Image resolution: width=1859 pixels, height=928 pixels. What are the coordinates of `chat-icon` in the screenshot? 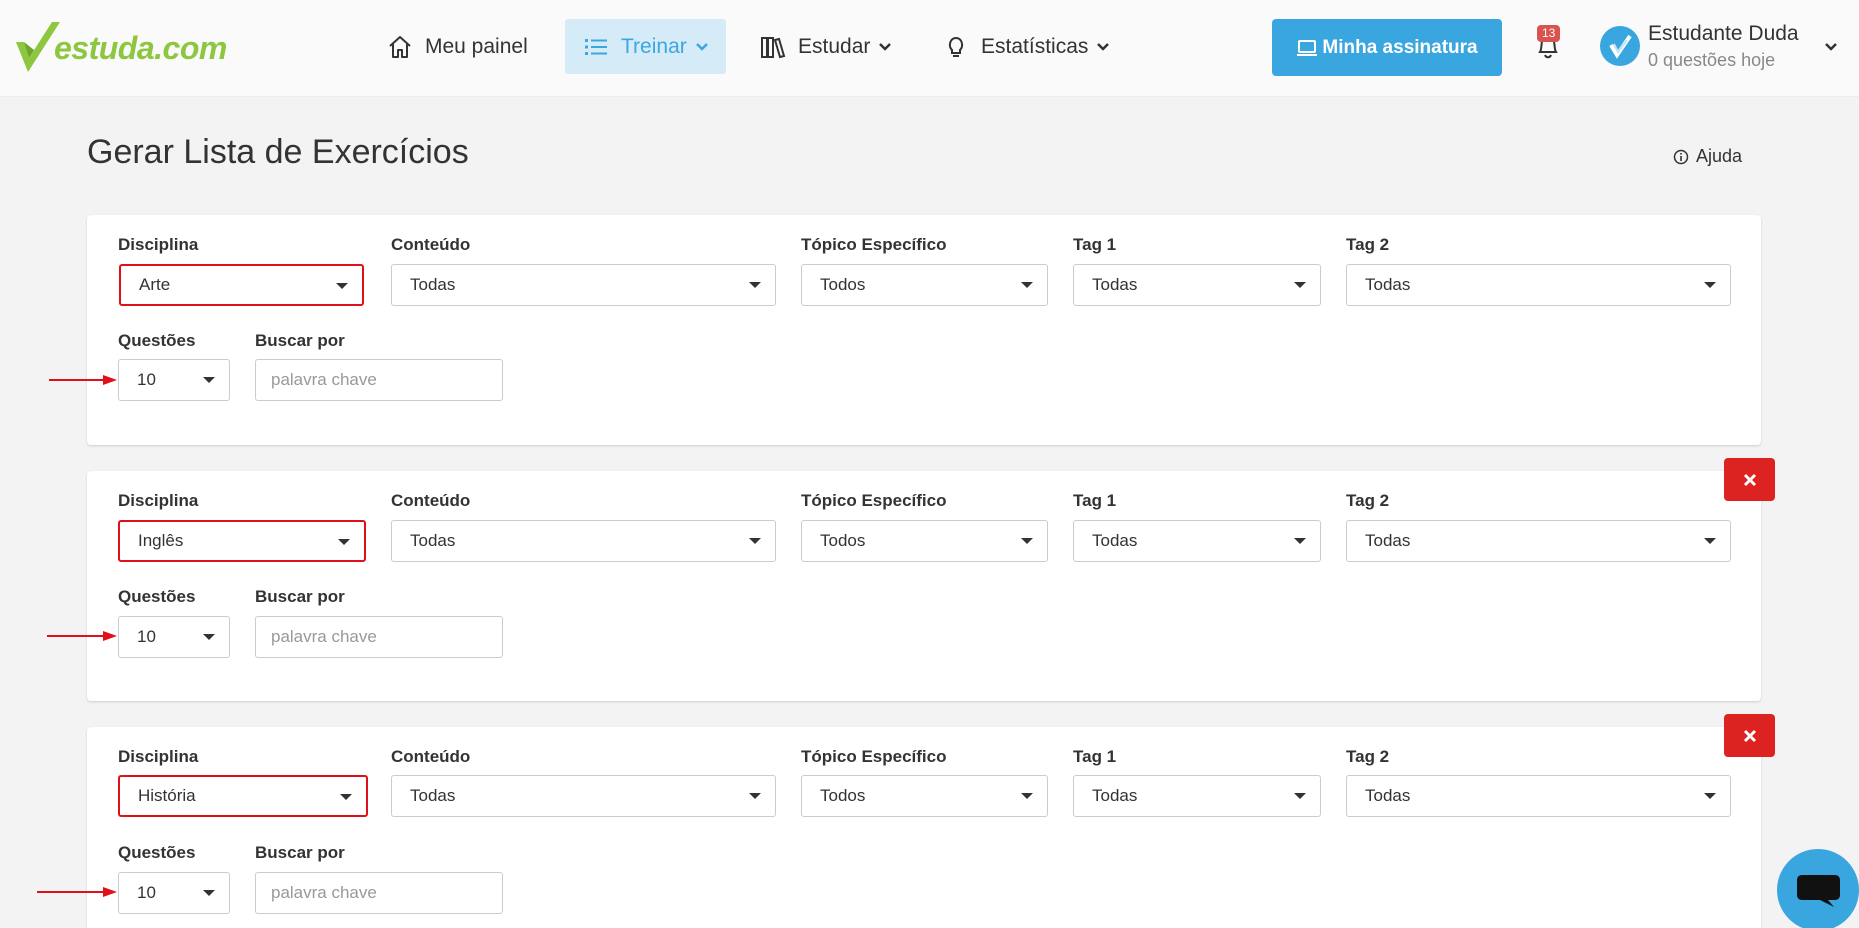 It's located at (1818, 891).